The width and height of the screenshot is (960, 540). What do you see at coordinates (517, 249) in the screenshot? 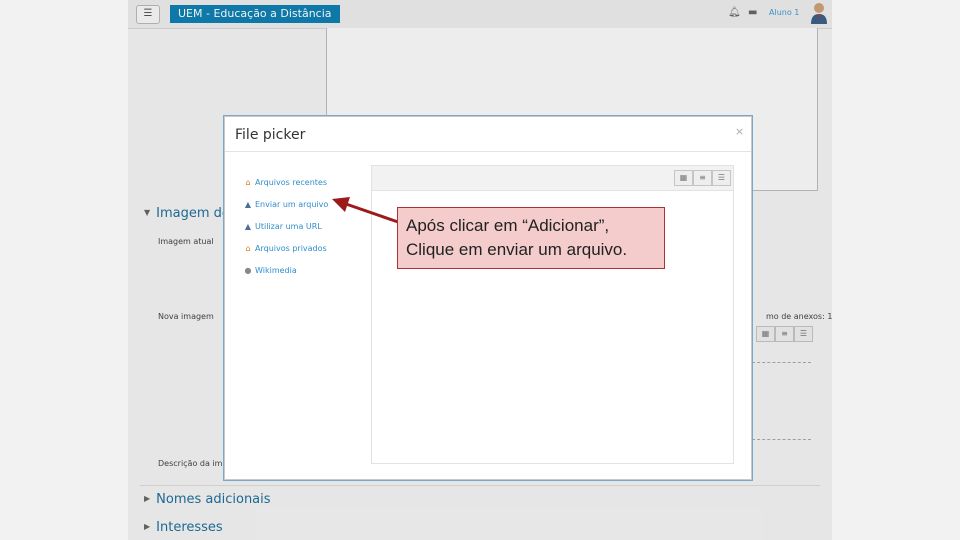
I see `callout-line-2: Clique em enviar um arquivo.` at bounding box center [517, 249].